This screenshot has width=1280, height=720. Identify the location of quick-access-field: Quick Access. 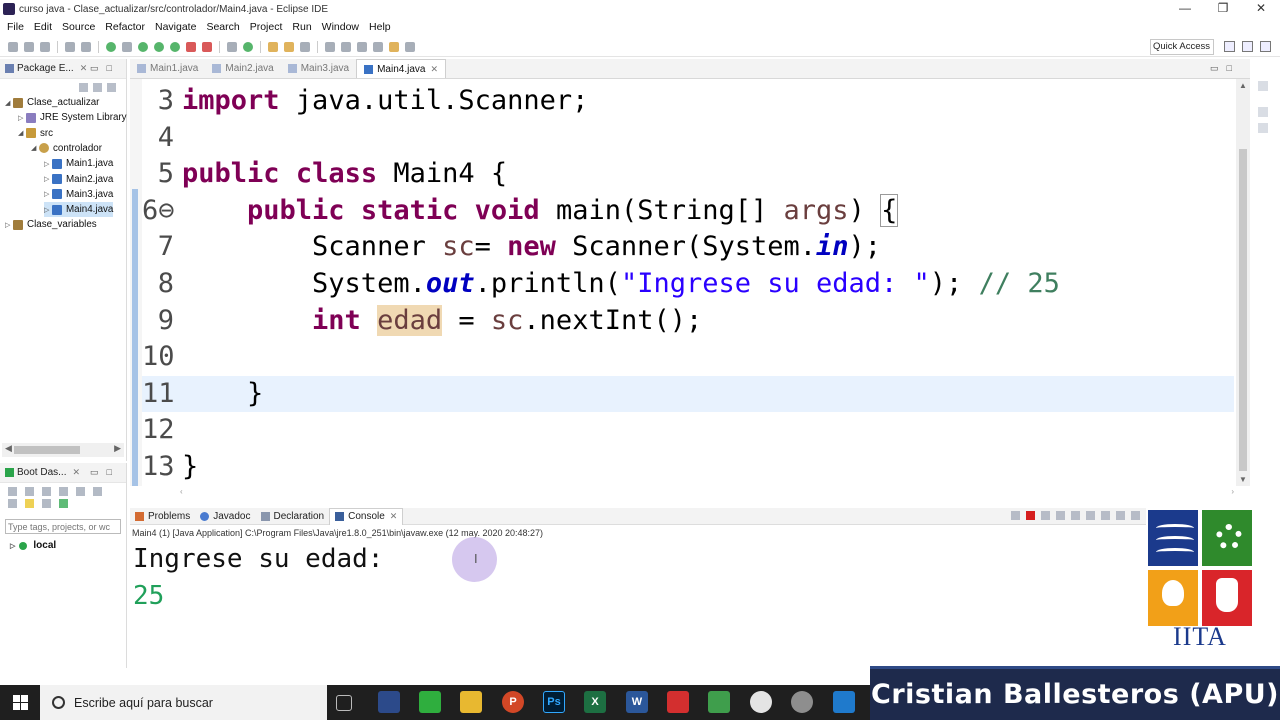
(1182, 47).